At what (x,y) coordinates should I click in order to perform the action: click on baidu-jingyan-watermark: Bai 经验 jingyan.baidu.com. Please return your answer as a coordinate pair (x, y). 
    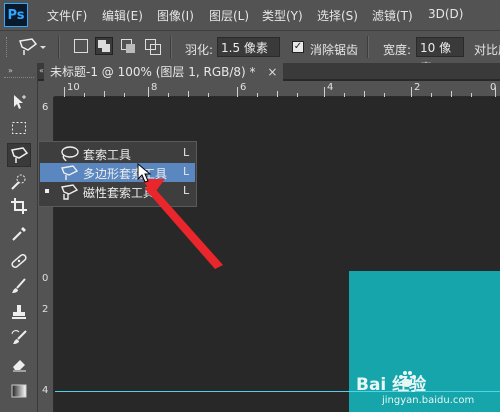
    Looking at the image, I should click on (423, 388).